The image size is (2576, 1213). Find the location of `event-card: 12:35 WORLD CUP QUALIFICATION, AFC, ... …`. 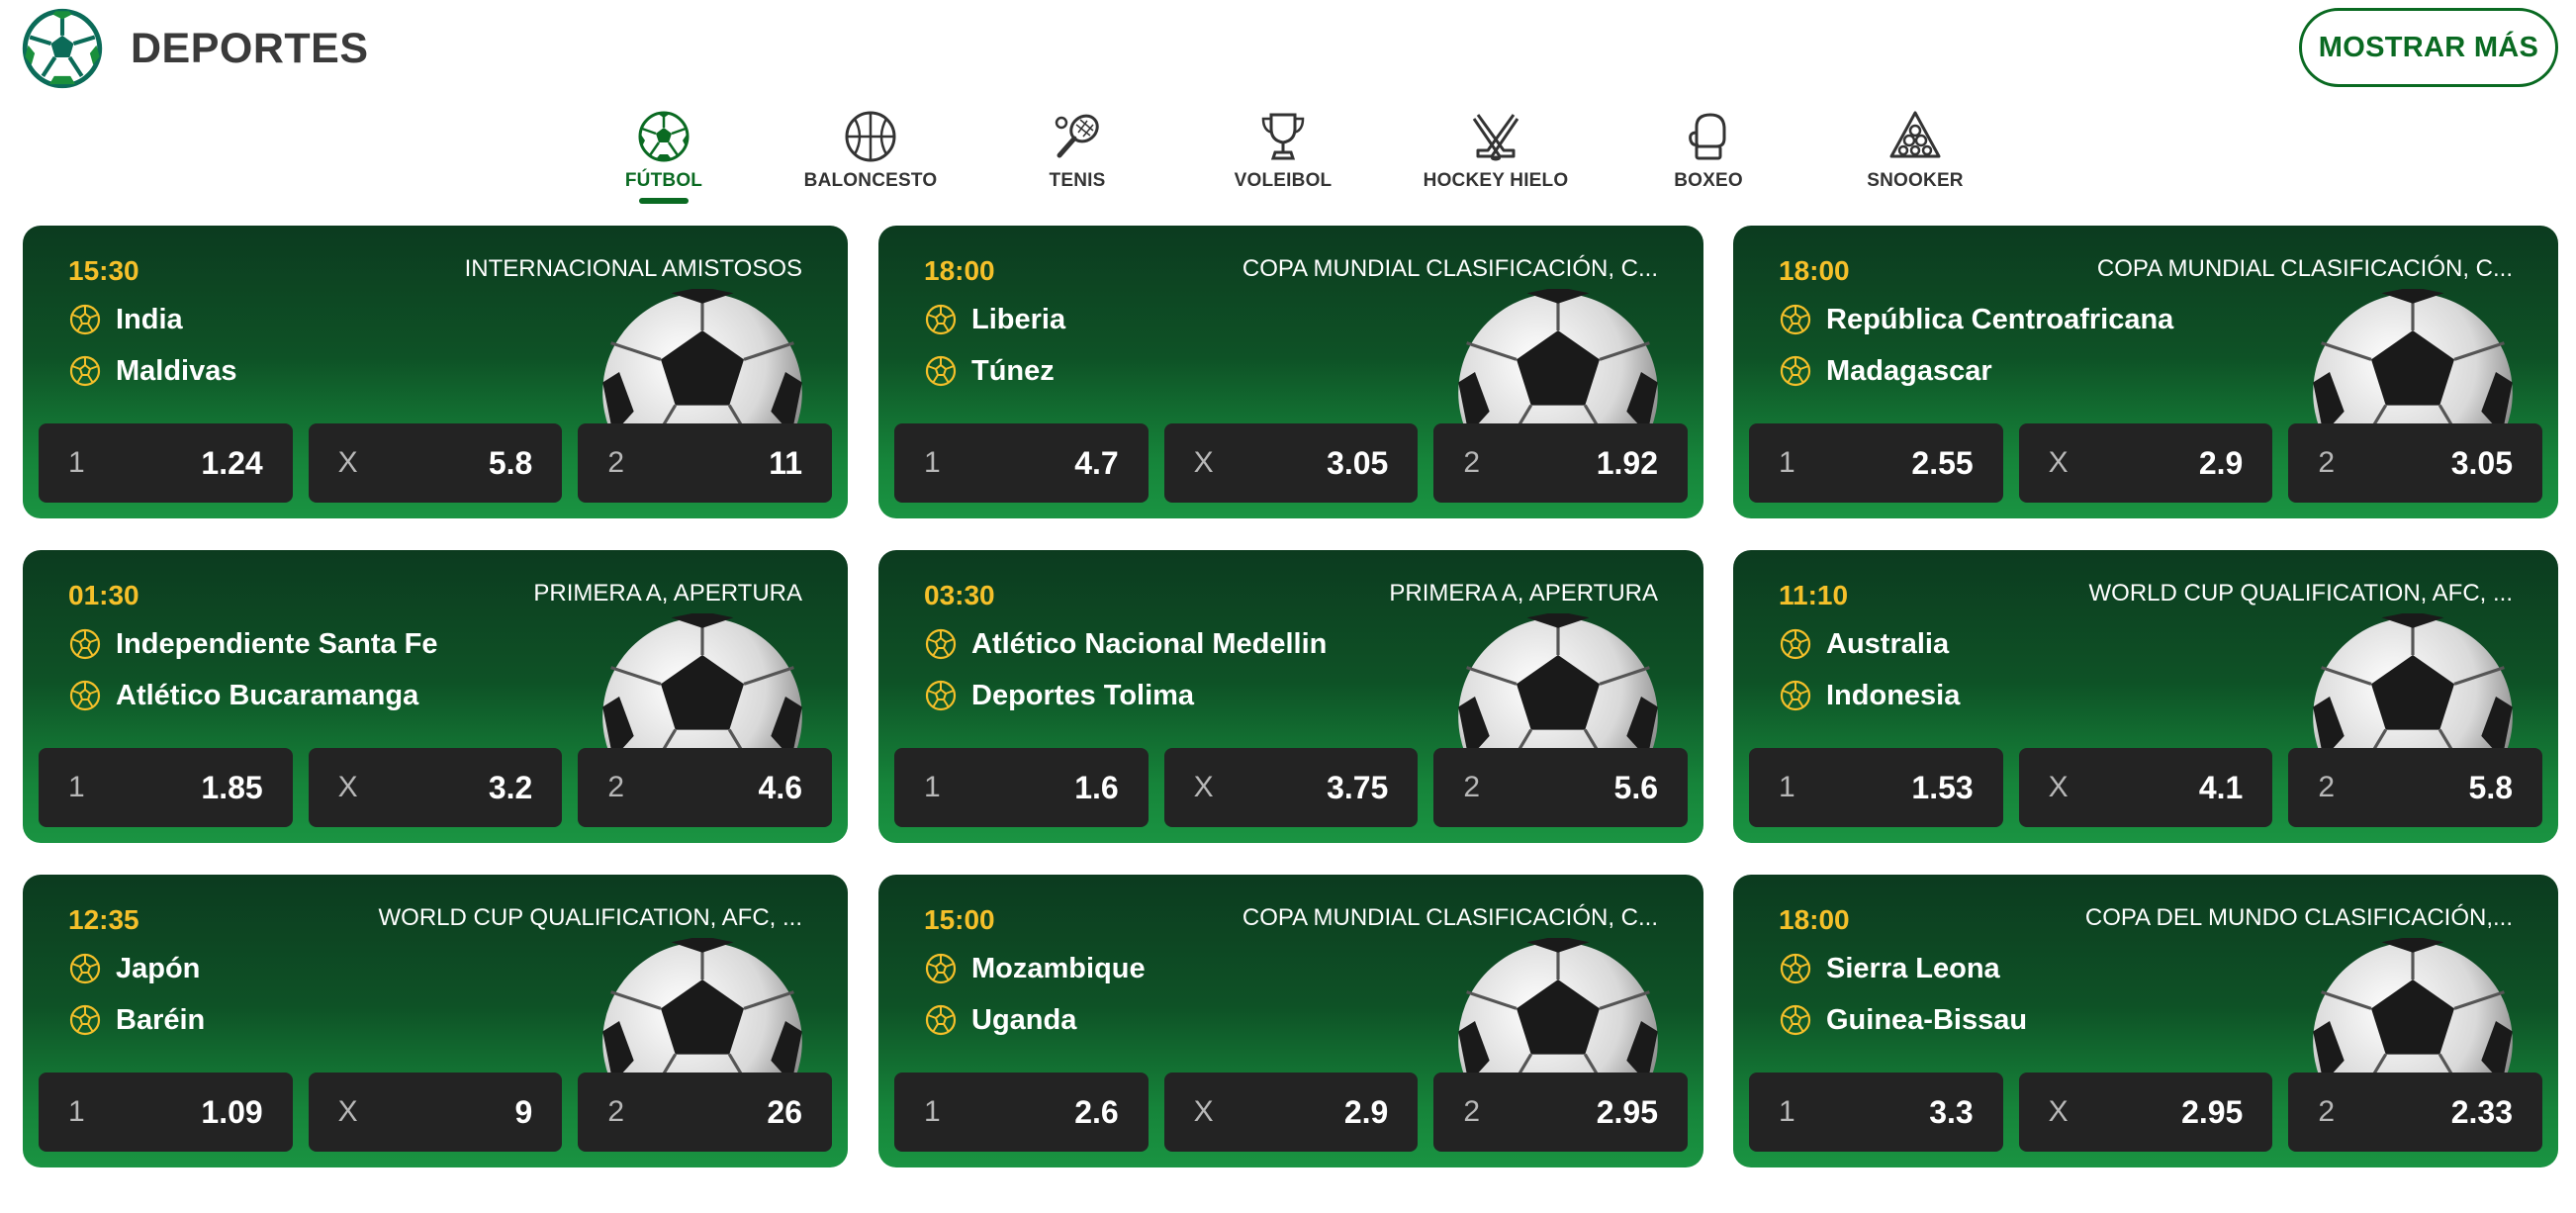

event-card: 12:35 WORLD CUP QUALIFICATION, AFC, ... … is located at coordinates (435, 1021).